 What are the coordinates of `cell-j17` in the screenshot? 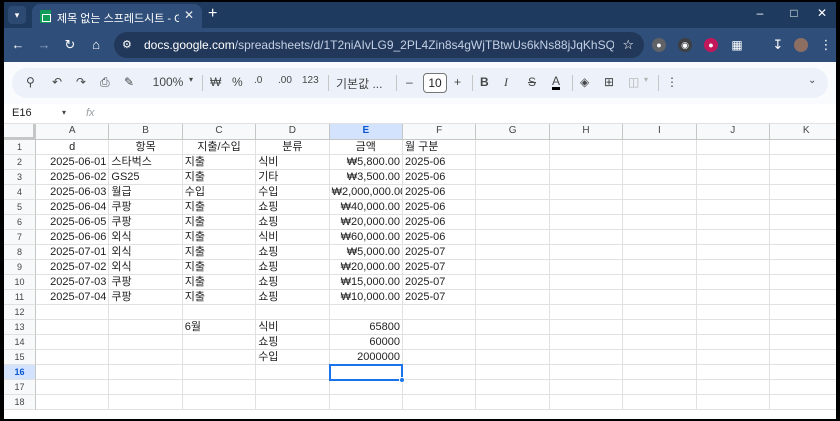 It's located at (733, 387).